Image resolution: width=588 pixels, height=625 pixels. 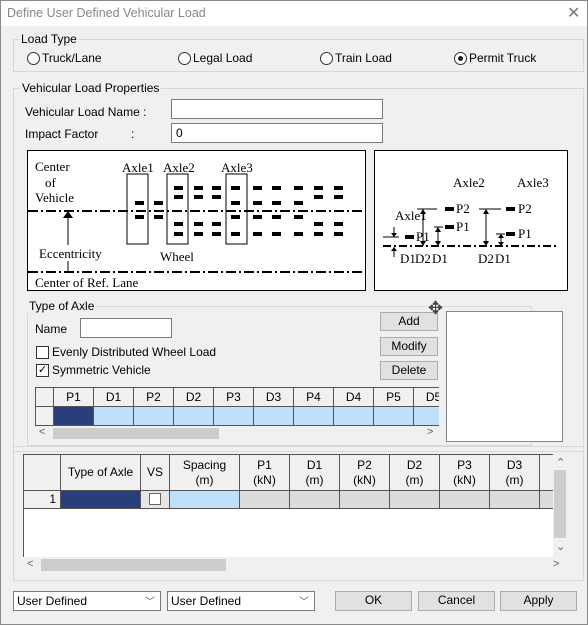 What do you see at coordinates (538, 601) in the screenshot?
I see `apply-button: Apply` at bounding box center [538, 601].